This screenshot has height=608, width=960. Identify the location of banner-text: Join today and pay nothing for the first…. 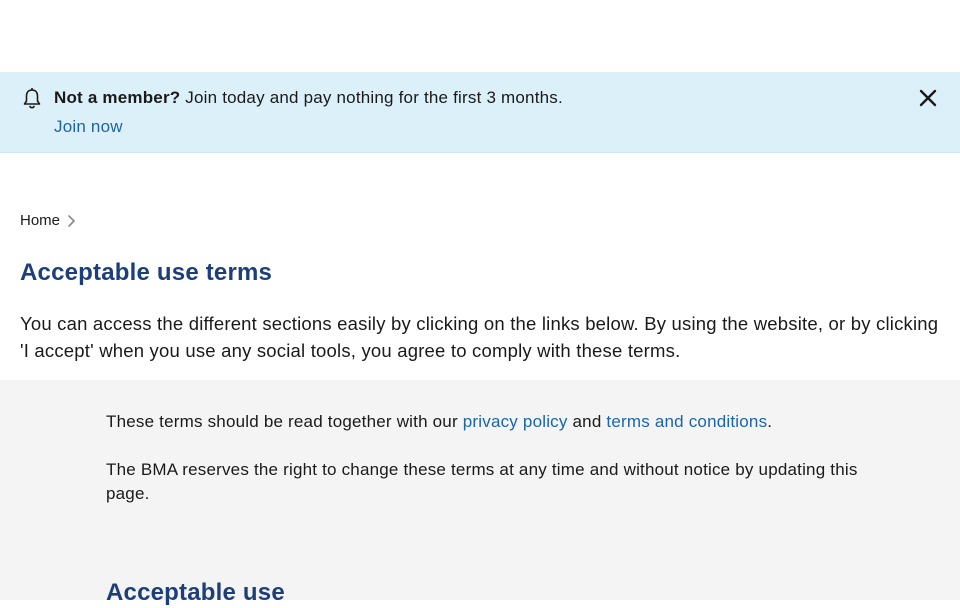
(371, 97).